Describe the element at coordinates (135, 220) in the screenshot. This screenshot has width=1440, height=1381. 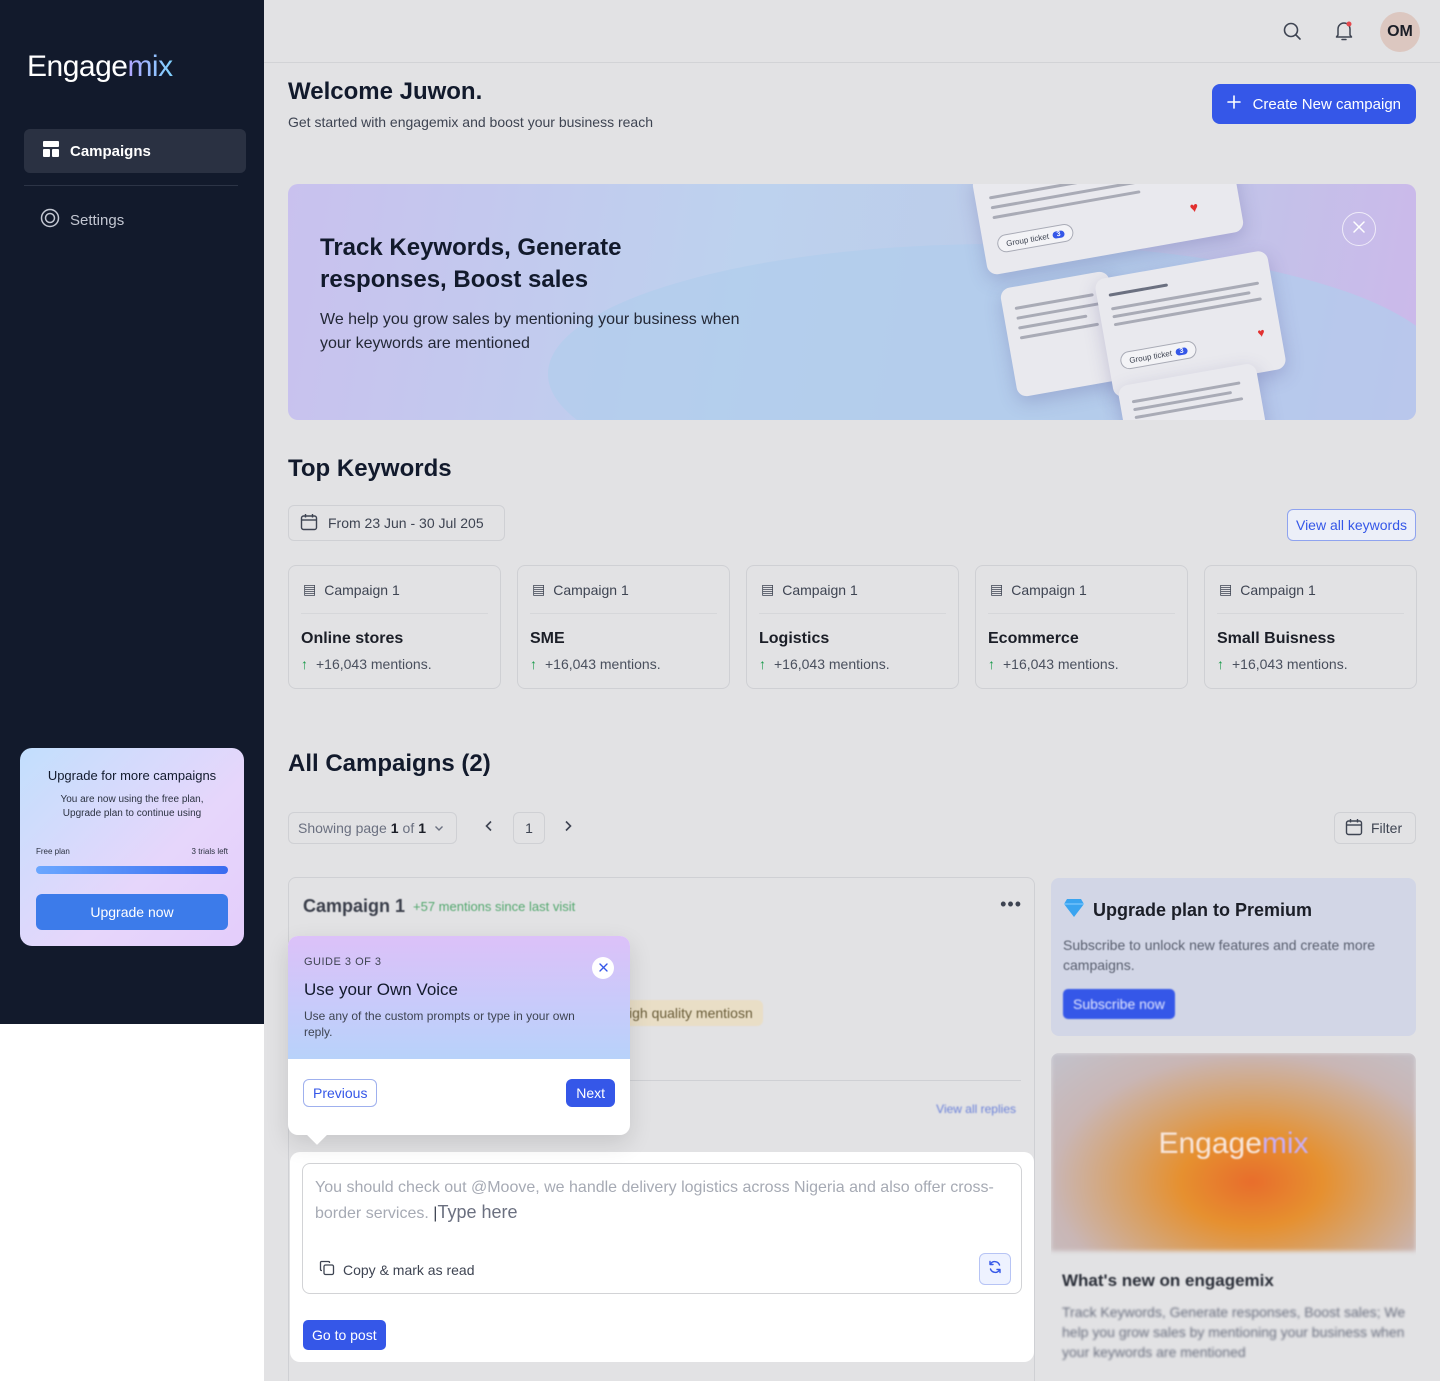
I see `sidebar-item-settings: Settings` at that location.